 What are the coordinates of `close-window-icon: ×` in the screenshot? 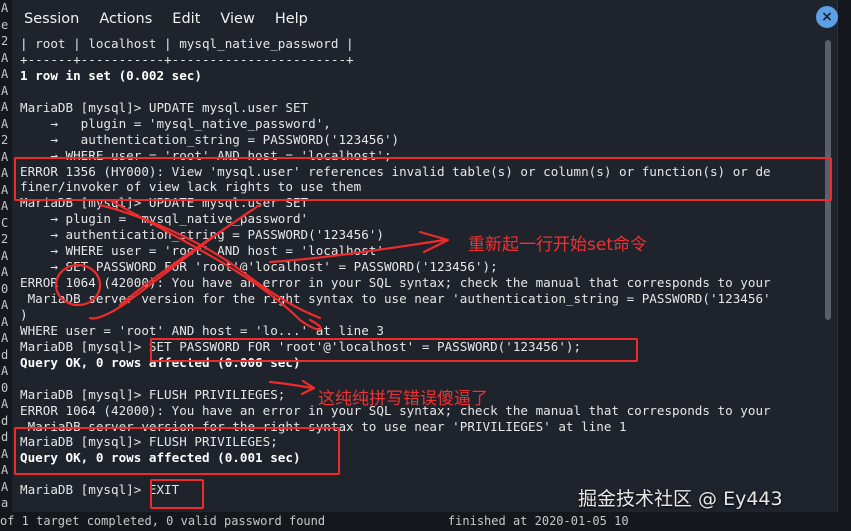 It's located at (827, 17).